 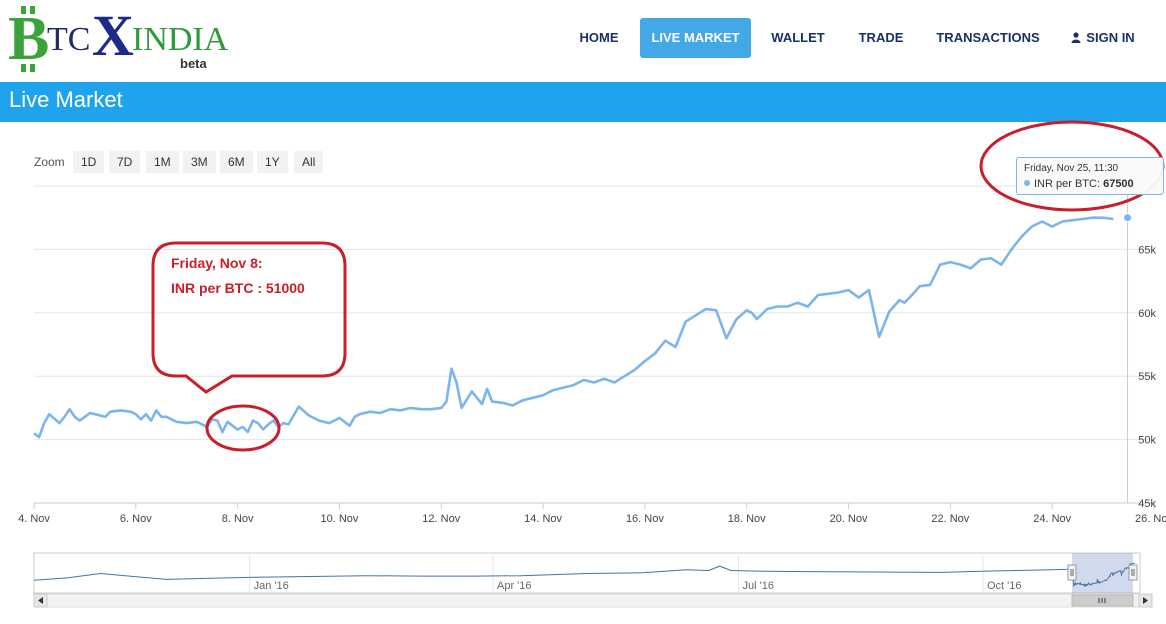 What do you see at coordinates (950, 519) in the screenshot?
I see `x-tick-label: 22. Nov` at bounding box center [950, 519].